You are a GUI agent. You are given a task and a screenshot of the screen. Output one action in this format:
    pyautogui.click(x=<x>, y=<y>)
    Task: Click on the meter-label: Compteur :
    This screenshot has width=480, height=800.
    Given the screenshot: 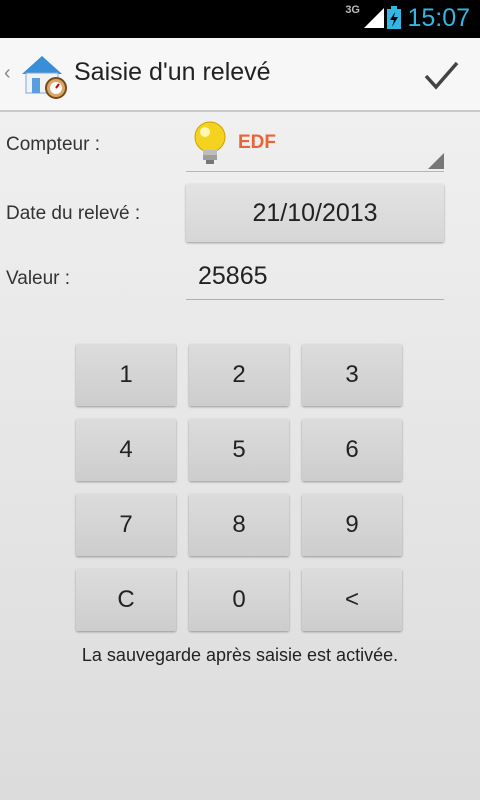 What is the action you would take?
    pyautogui.click(x=53, y=144)
    